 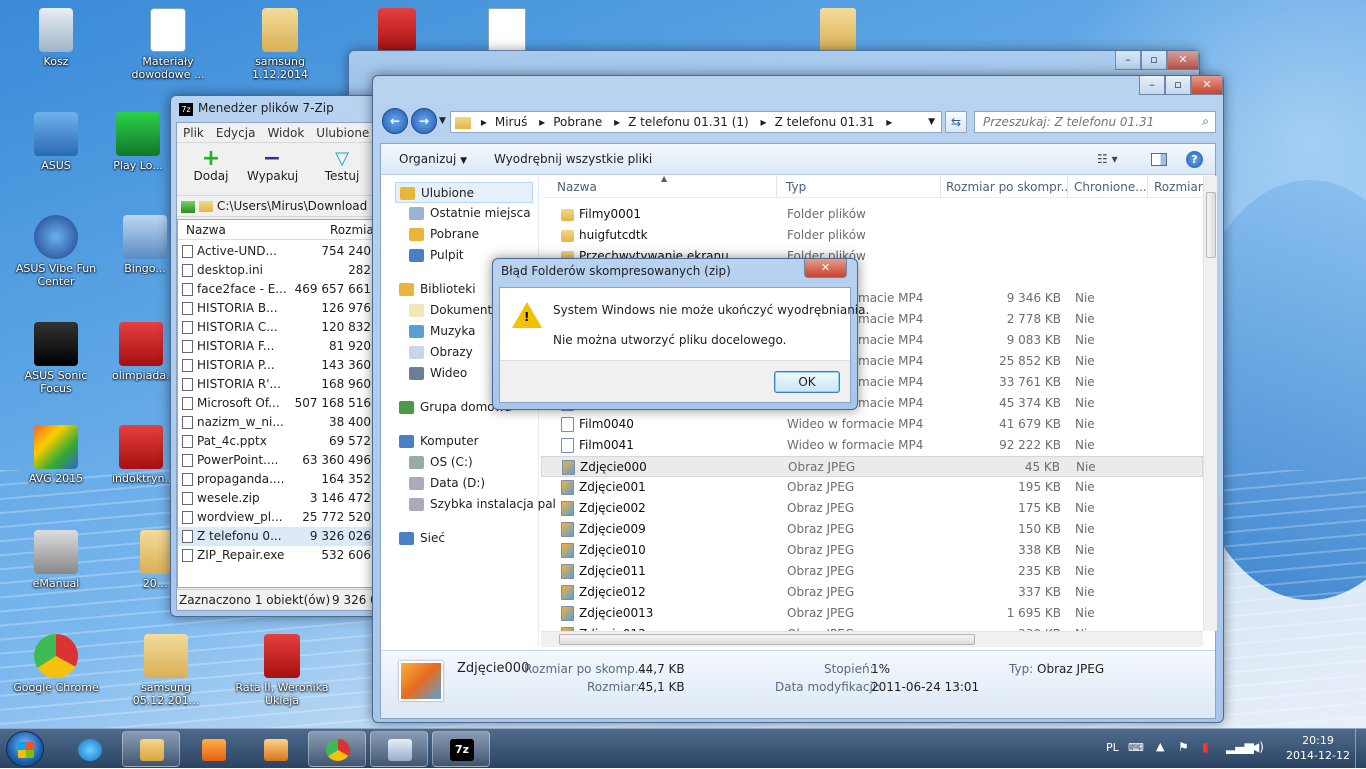 I want to click on language-indicator: PL, so click(x=1112, y=747).